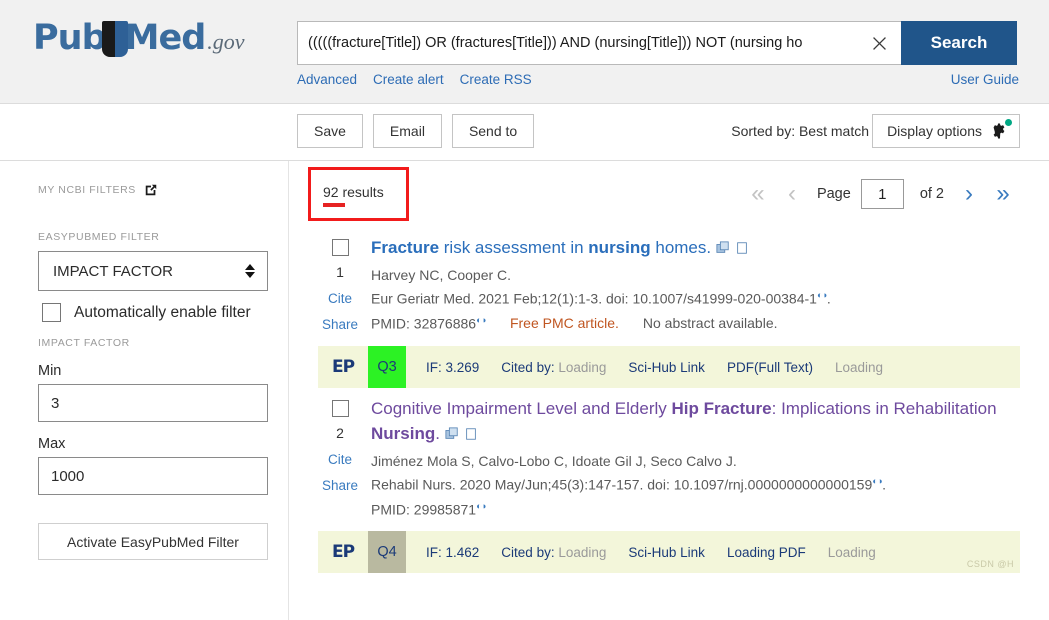 The width and height of the screenshot is (1049, 620). Describe the element at coordinates (340, 272) in the screenshot. I see `result-number: 1` at that location.